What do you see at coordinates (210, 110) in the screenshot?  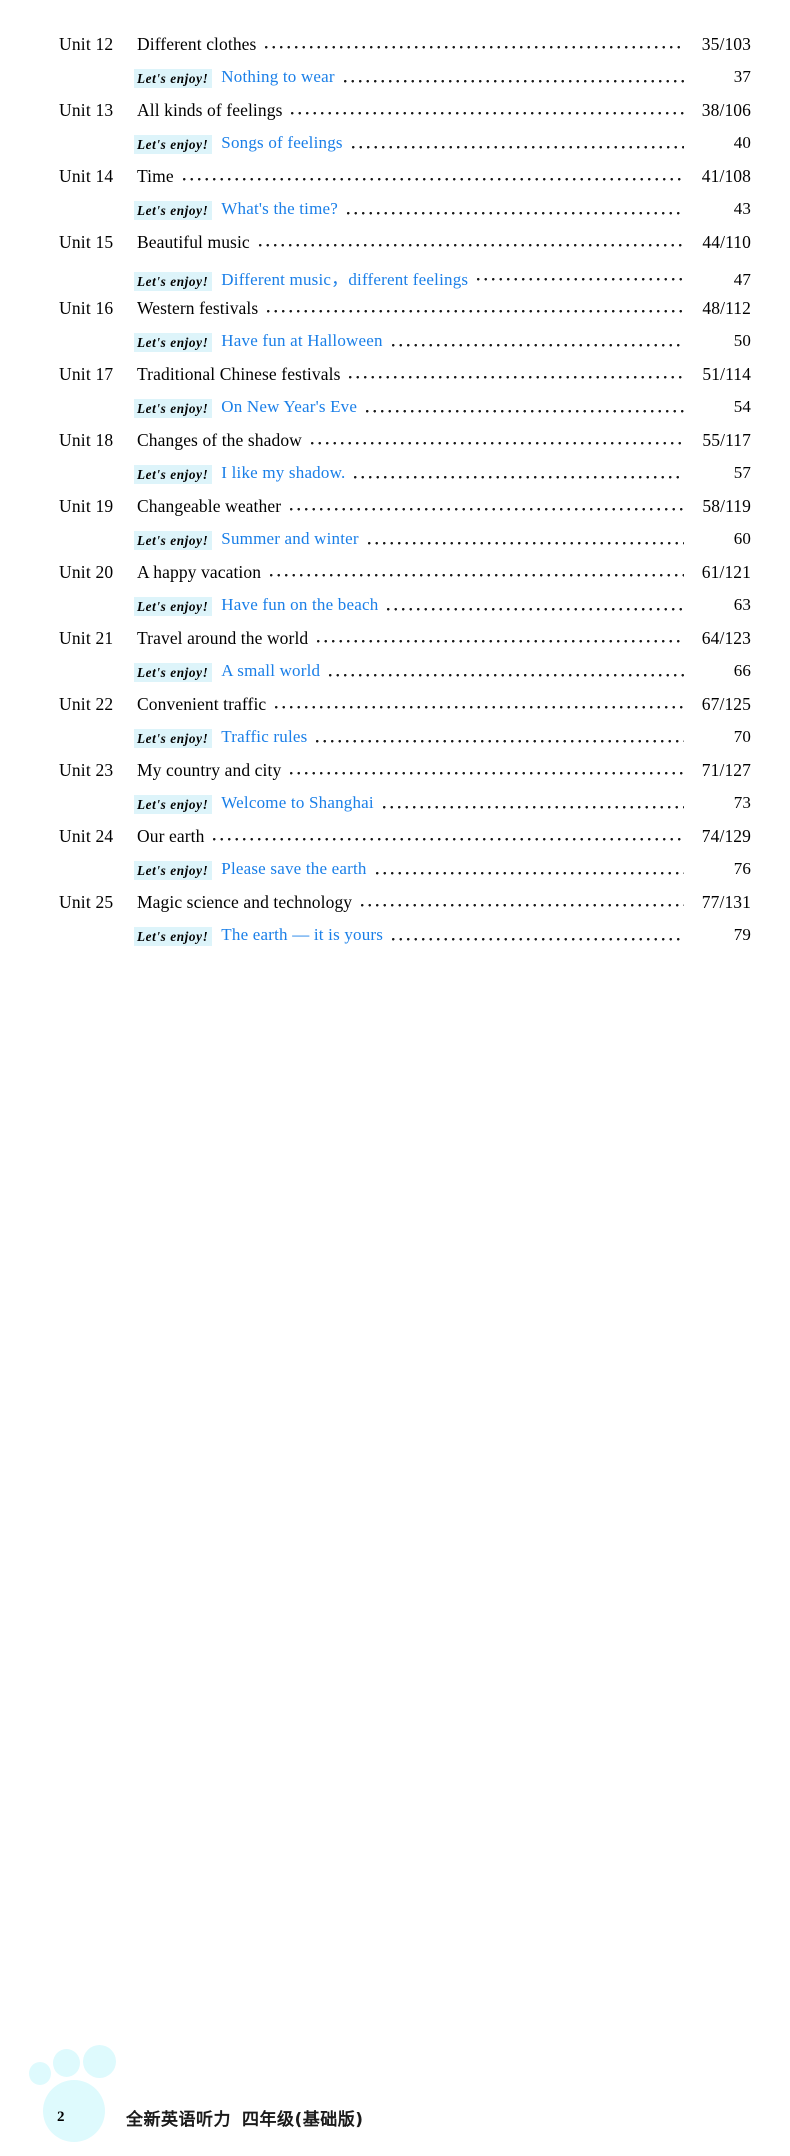 I see `unit-title: All kinds of feelings` at bounding box center [210, 110].